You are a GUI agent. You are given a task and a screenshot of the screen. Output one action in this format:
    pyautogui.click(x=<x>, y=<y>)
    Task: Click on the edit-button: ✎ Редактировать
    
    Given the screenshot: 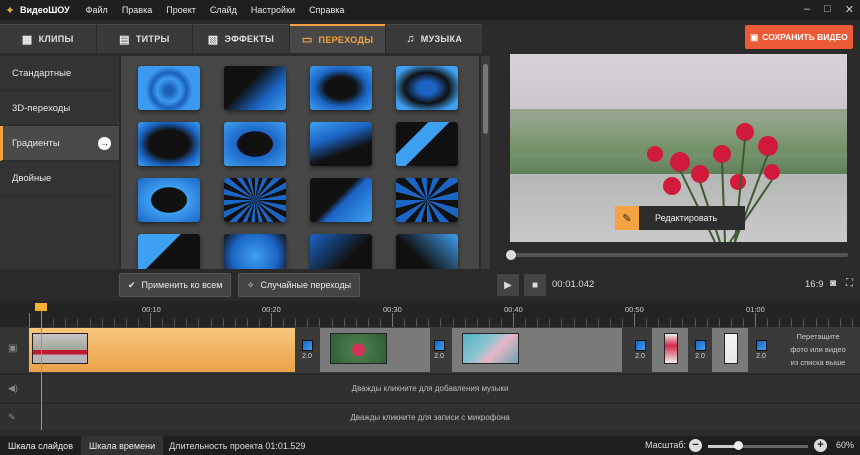 What is the action you would take?
    pyautogui.click(x=680, y=218)
    